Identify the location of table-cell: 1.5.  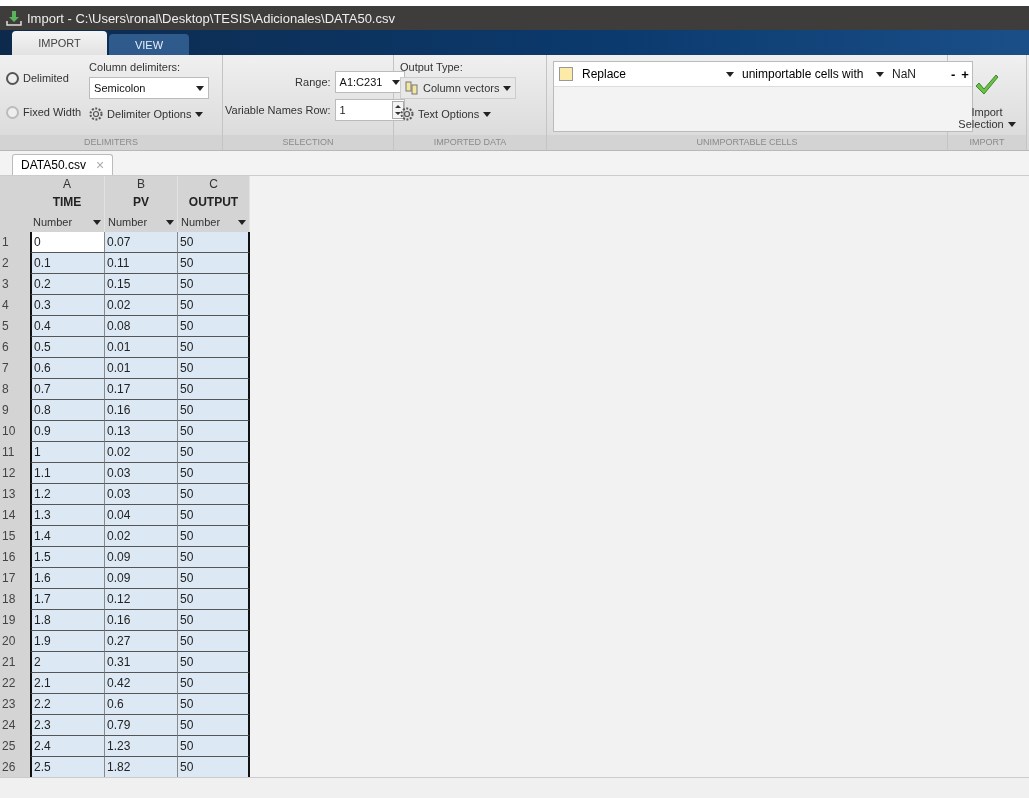
(67, 557).